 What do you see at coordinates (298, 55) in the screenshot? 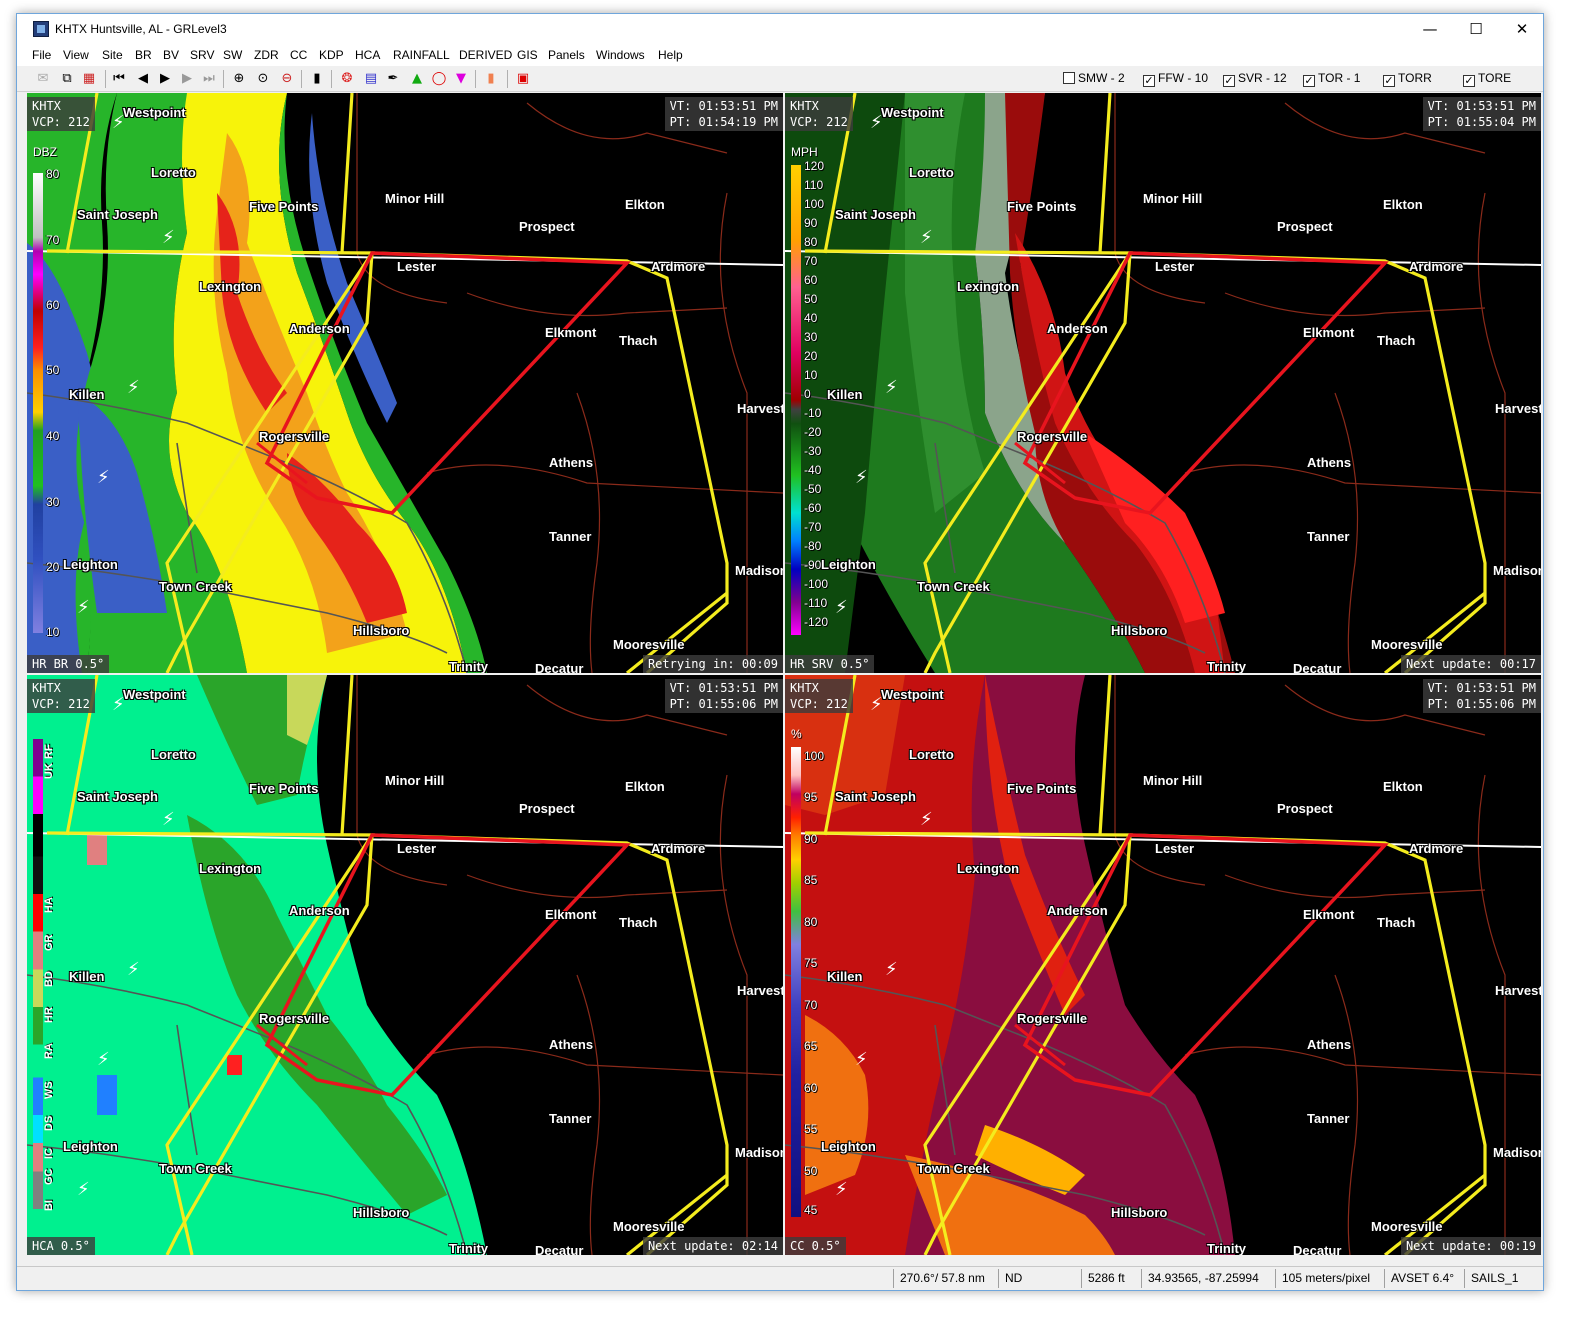
I see `menu-cc: CC` at bounding box center [298, 55].